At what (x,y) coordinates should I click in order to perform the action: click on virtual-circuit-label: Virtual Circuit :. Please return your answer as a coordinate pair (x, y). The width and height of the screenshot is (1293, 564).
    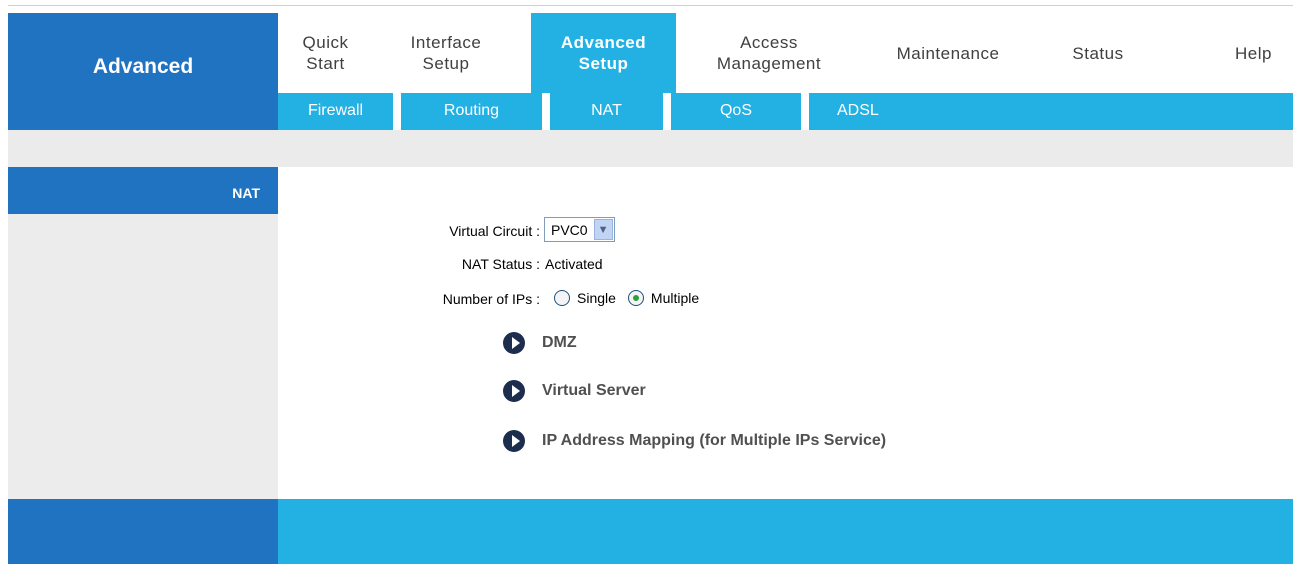
    Looking at the image, I should click on (494, 231).